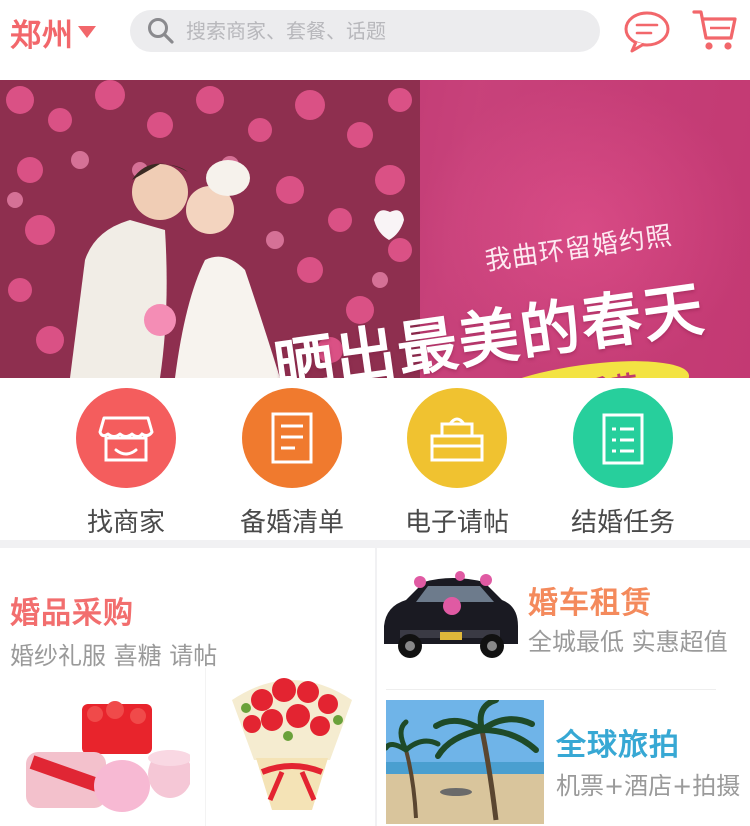 The image size is (750, 826). I want to click on promo-travel-title: 全球旅拍, so click(618, 742).